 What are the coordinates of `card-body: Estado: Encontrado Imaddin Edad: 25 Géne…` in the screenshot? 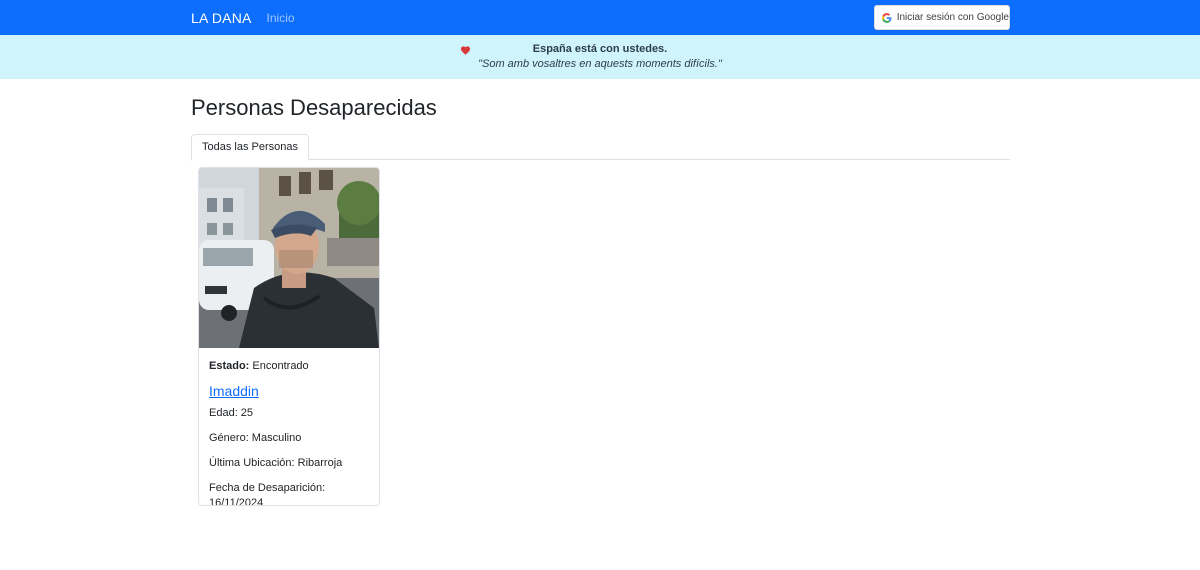 It's located at (289, 427).